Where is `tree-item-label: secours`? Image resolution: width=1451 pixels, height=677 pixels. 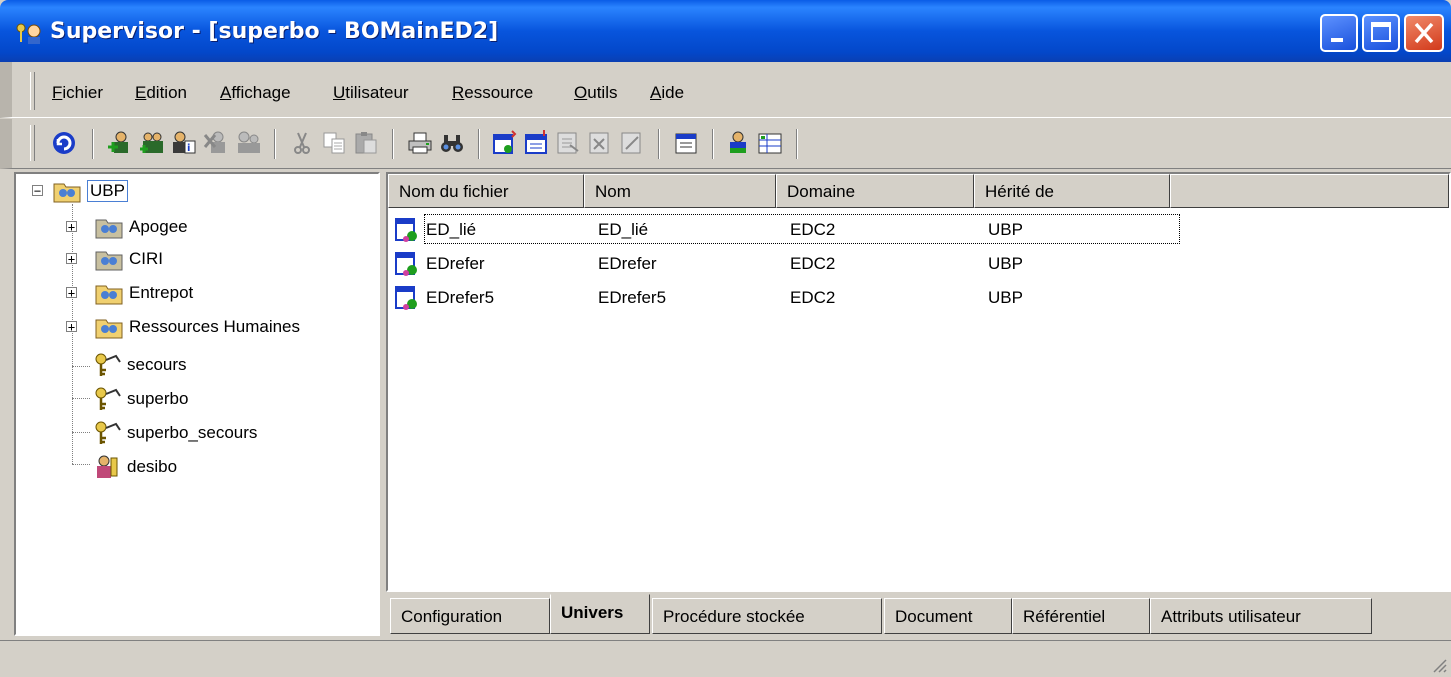
tree-item-label: secours is located at coordinates (157, 364).